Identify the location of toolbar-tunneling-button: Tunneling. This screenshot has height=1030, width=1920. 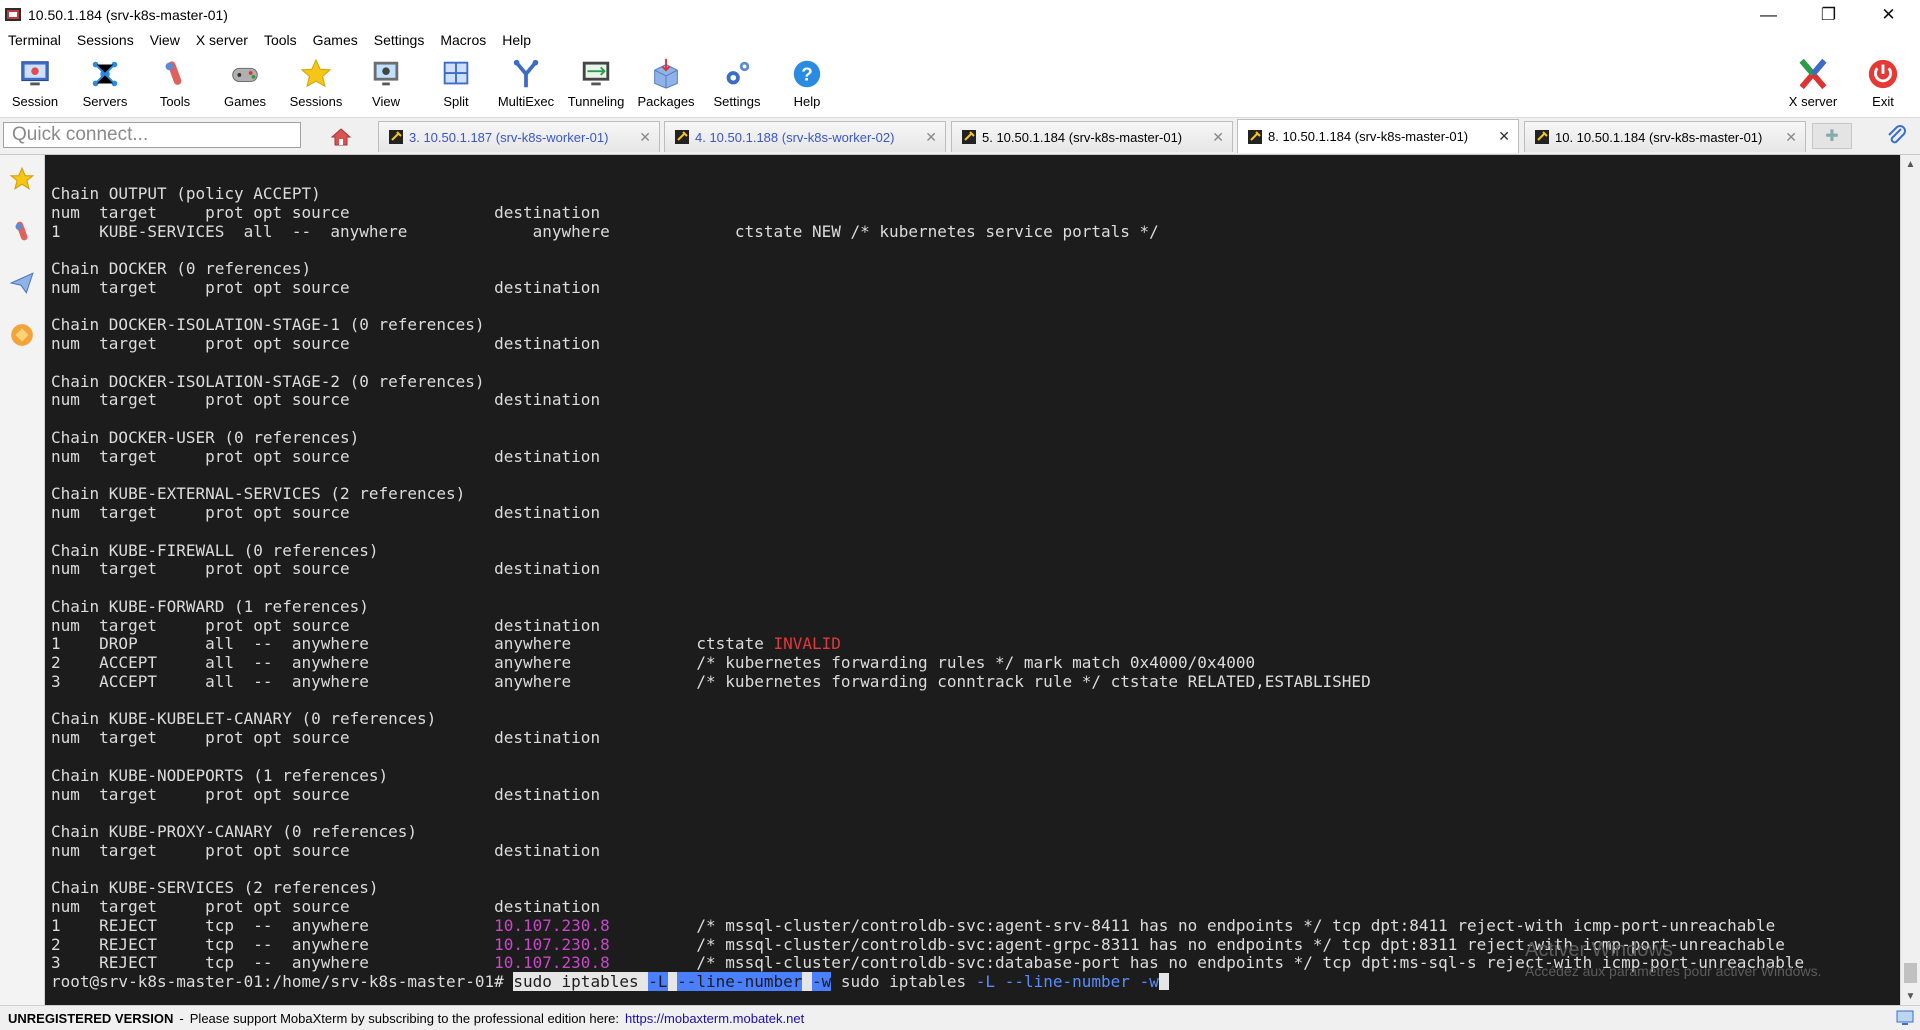
(596, 85).